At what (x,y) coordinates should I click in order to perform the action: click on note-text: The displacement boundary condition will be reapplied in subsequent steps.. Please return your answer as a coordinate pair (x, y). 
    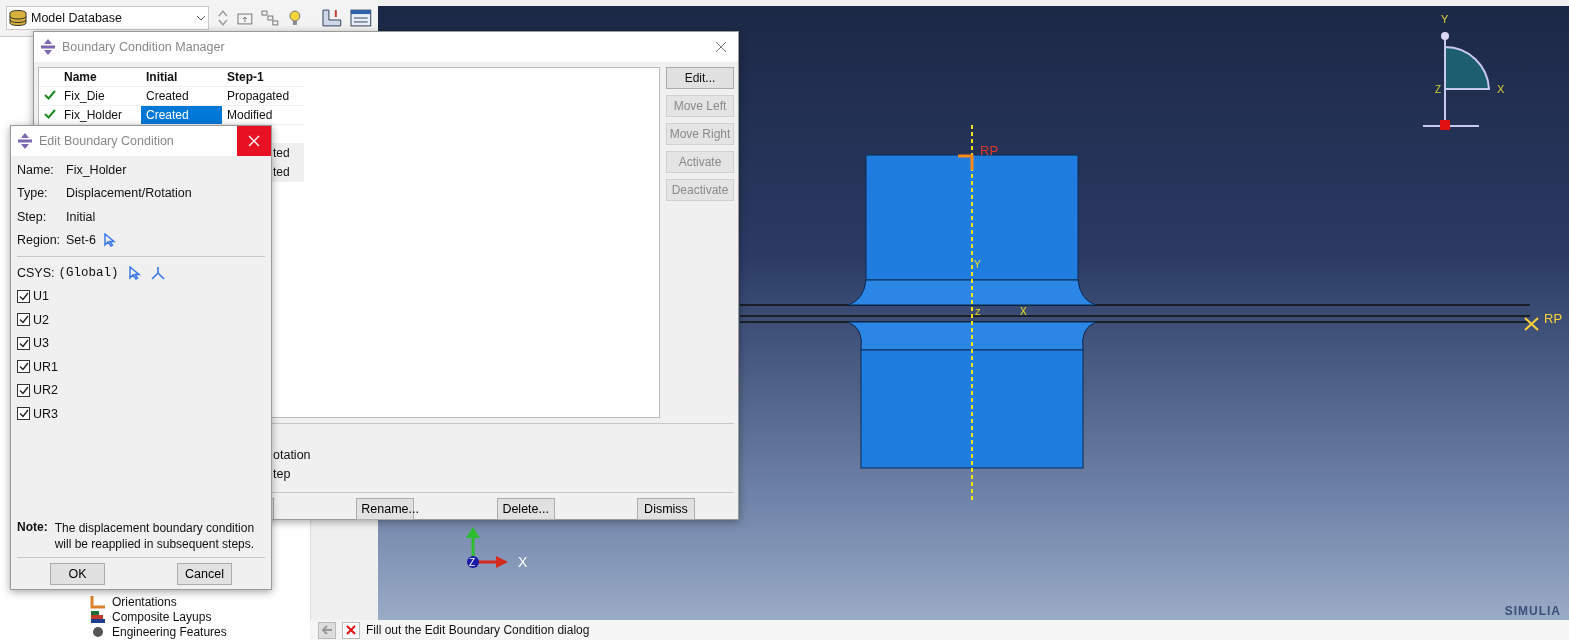
    Looking at the image, I should click on (155, 536).